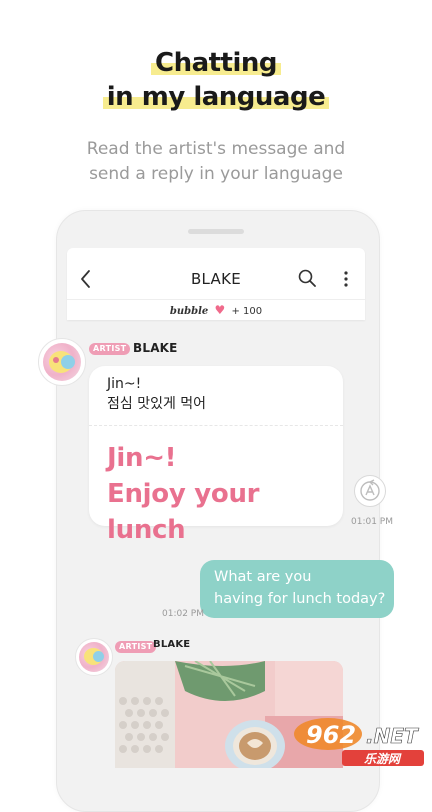 The height and width of the screenshot is (812, 432). Describe the element at coordinates (370, 491) in the screenshot. I see `translate-icon` at that location.